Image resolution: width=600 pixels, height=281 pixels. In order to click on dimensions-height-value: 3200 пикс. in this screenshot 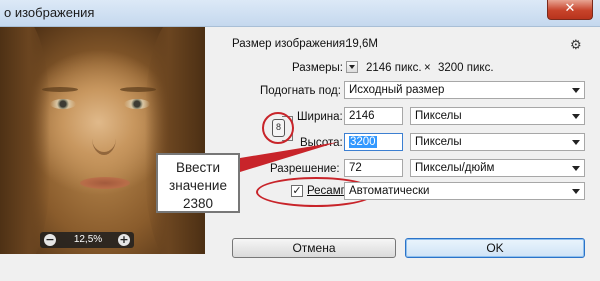, I will do `click(466, 68)`.